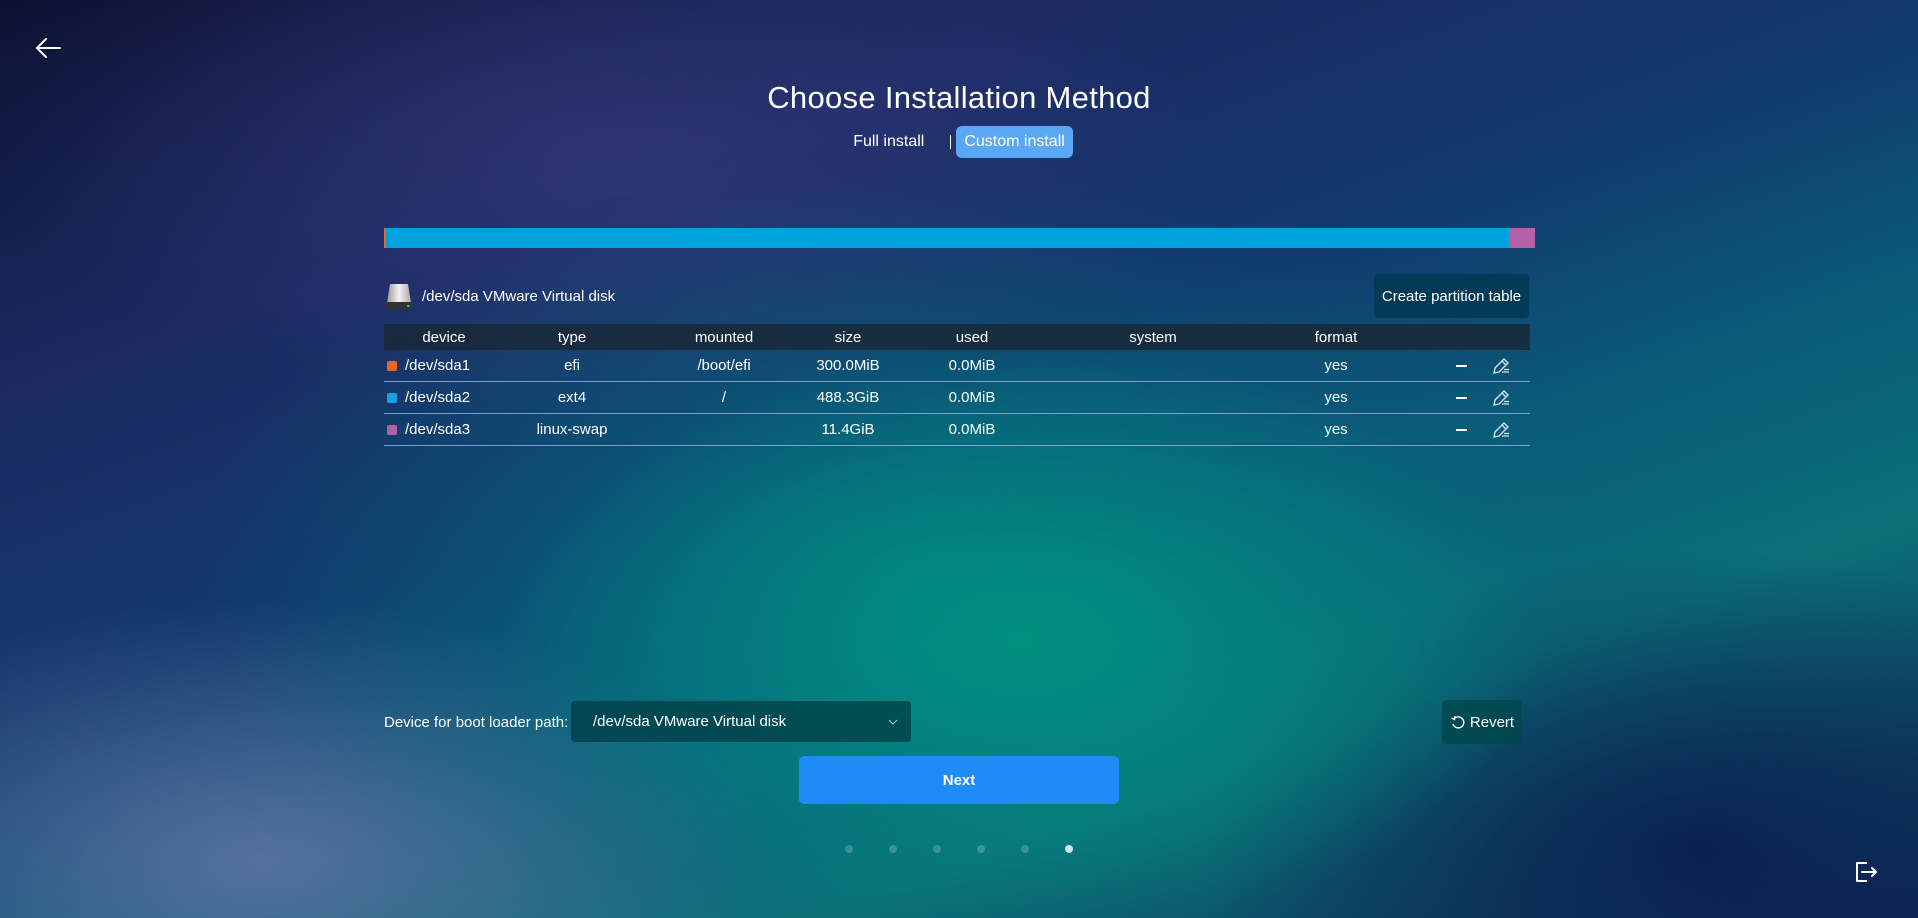 This screenshot has height=918, width=1918. I want to click on revert-label: Revert, so click(1492, 722).